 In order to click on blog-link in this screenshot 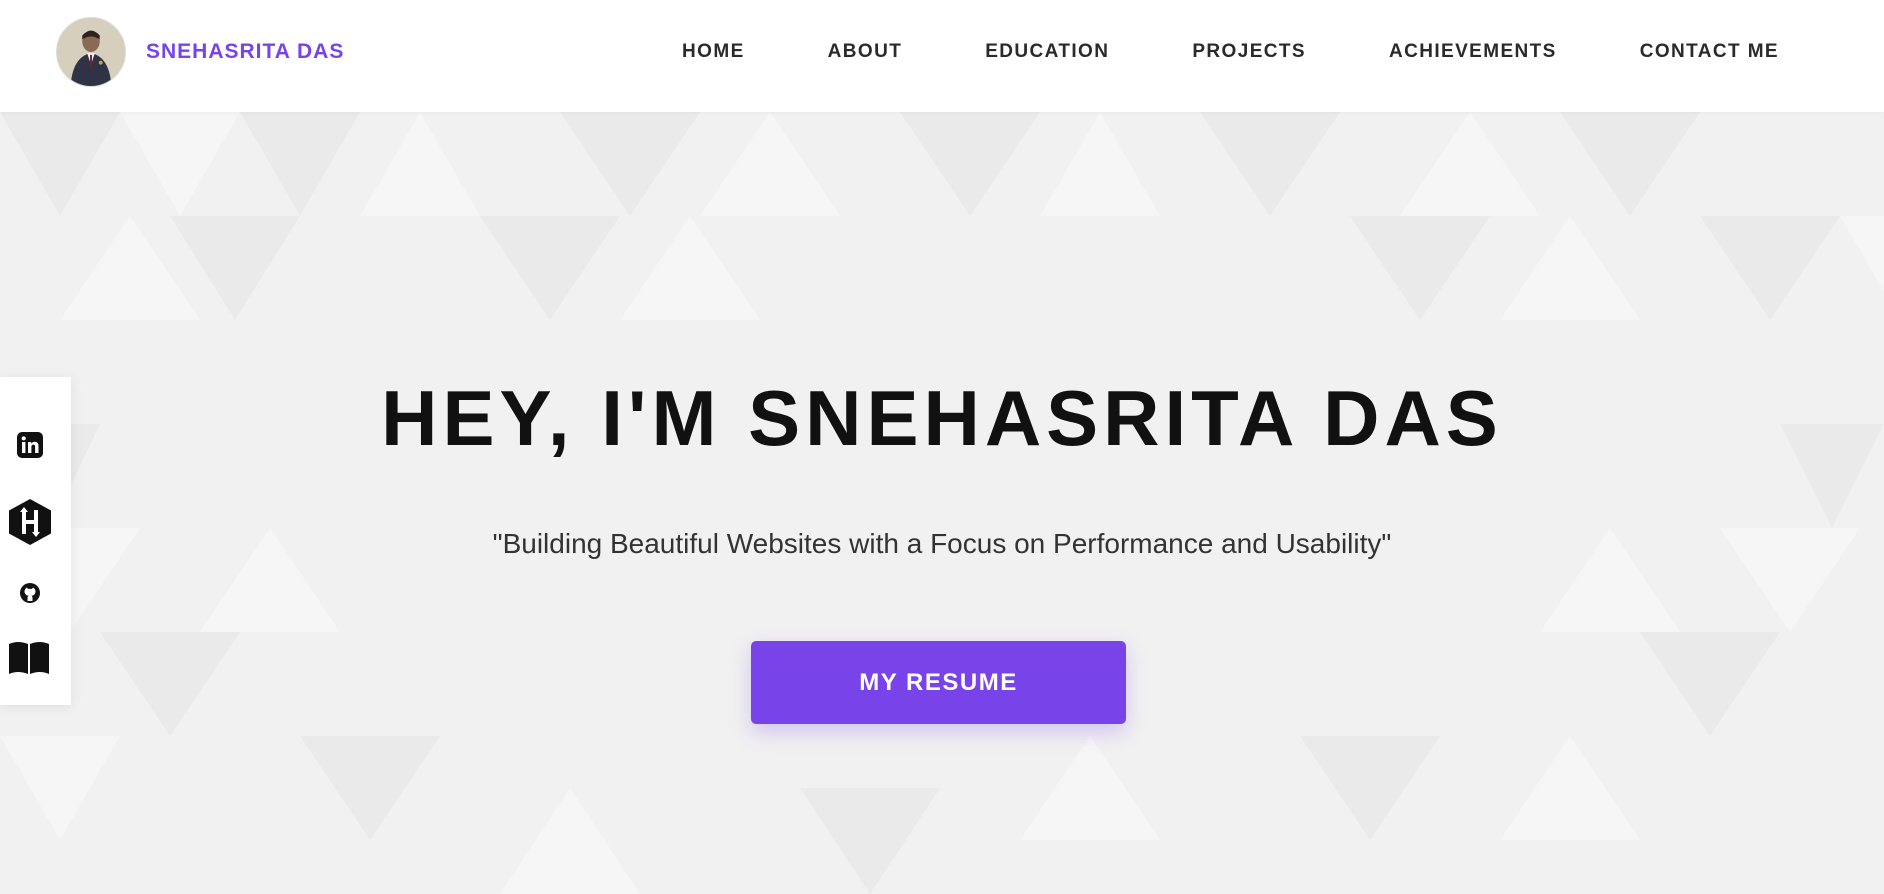, I will do `click(29, 658)`.